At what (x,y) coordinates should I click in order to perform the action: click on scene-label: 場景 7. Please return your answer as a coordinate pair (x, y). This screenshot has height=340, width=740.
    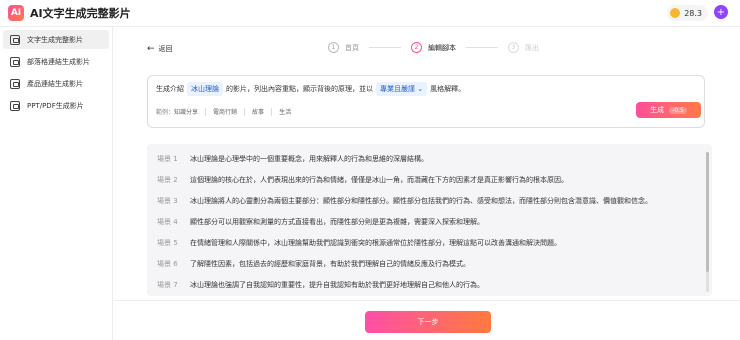
    Looking at the image, I should click on (167, 285).